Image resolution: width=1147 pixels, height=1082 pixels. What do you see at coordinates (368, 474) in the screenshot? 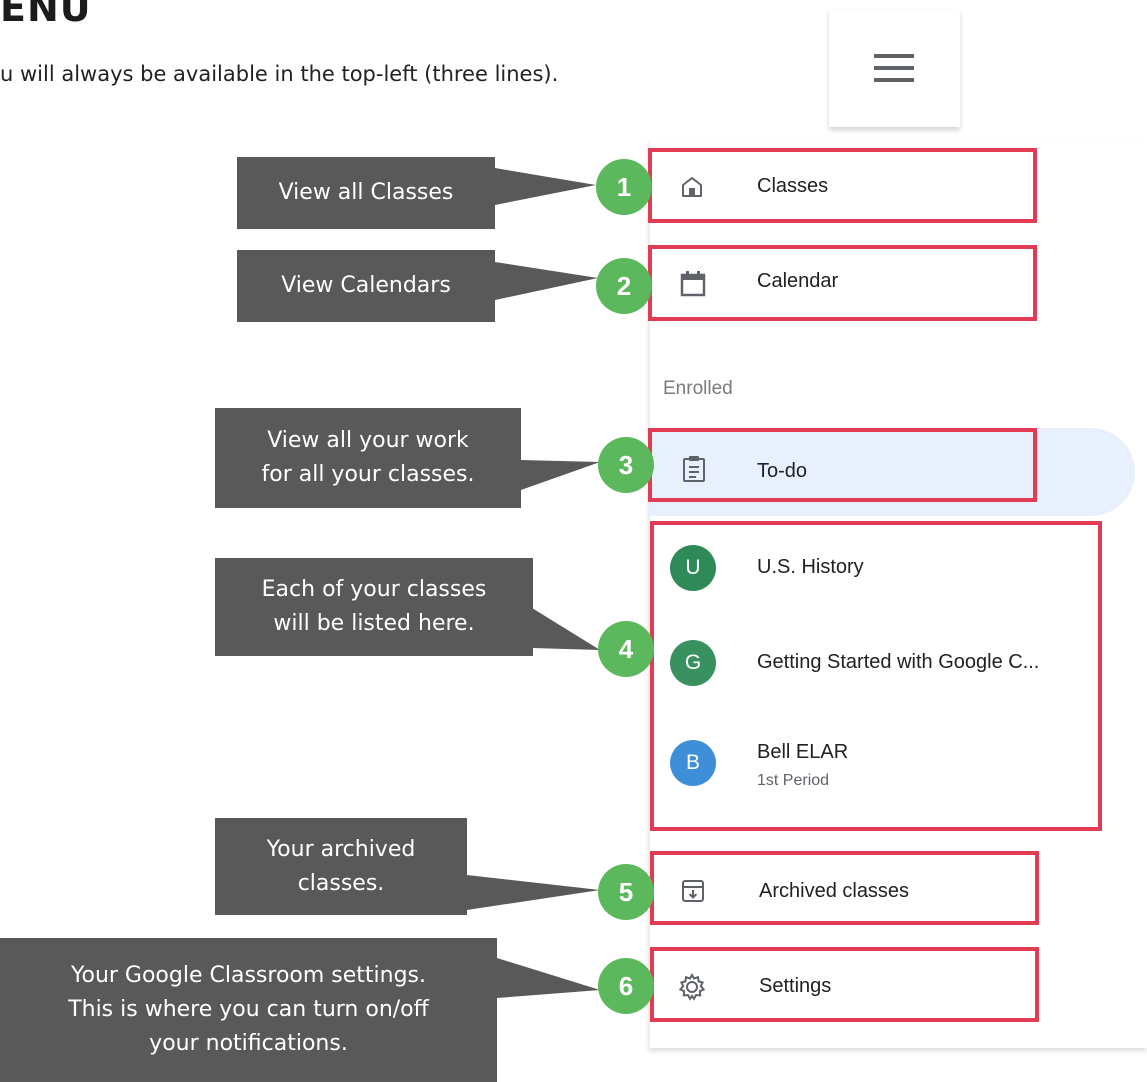
I see `callout-3-line2: for all your classes.` at bounding box center [368, 474].